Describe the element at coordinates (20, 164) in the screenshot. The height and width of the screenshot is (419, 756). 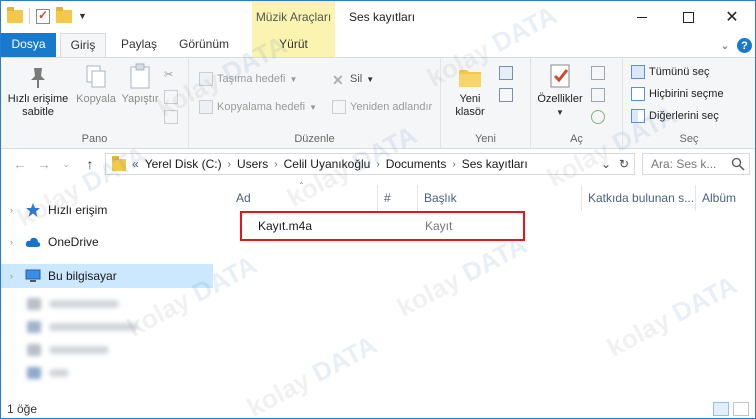
I see `back-button: ←` at that location.